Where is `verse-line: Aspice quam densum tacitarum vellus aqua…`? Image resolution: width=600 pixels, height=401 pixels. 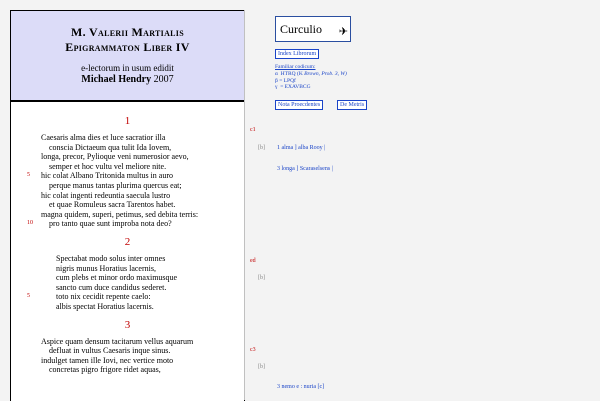
verse-line: Aspice quam densum tacitarum vellus aqua… is located at coordinates (127, 342).